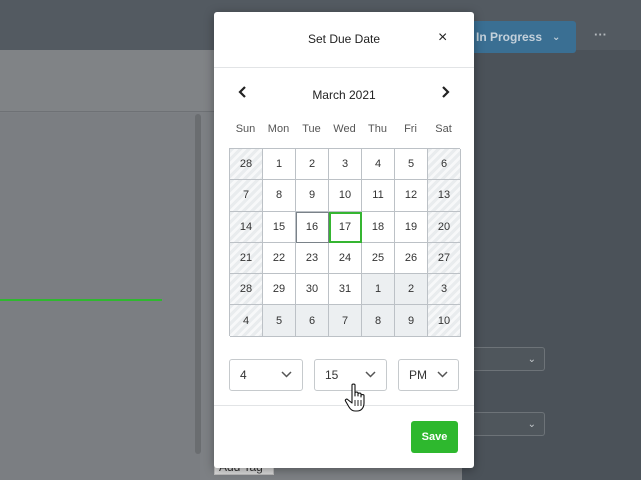  Describe the element at coordinates (378, 321) in the screenshot. I see `calendar-day-next-month: 8` at that location.